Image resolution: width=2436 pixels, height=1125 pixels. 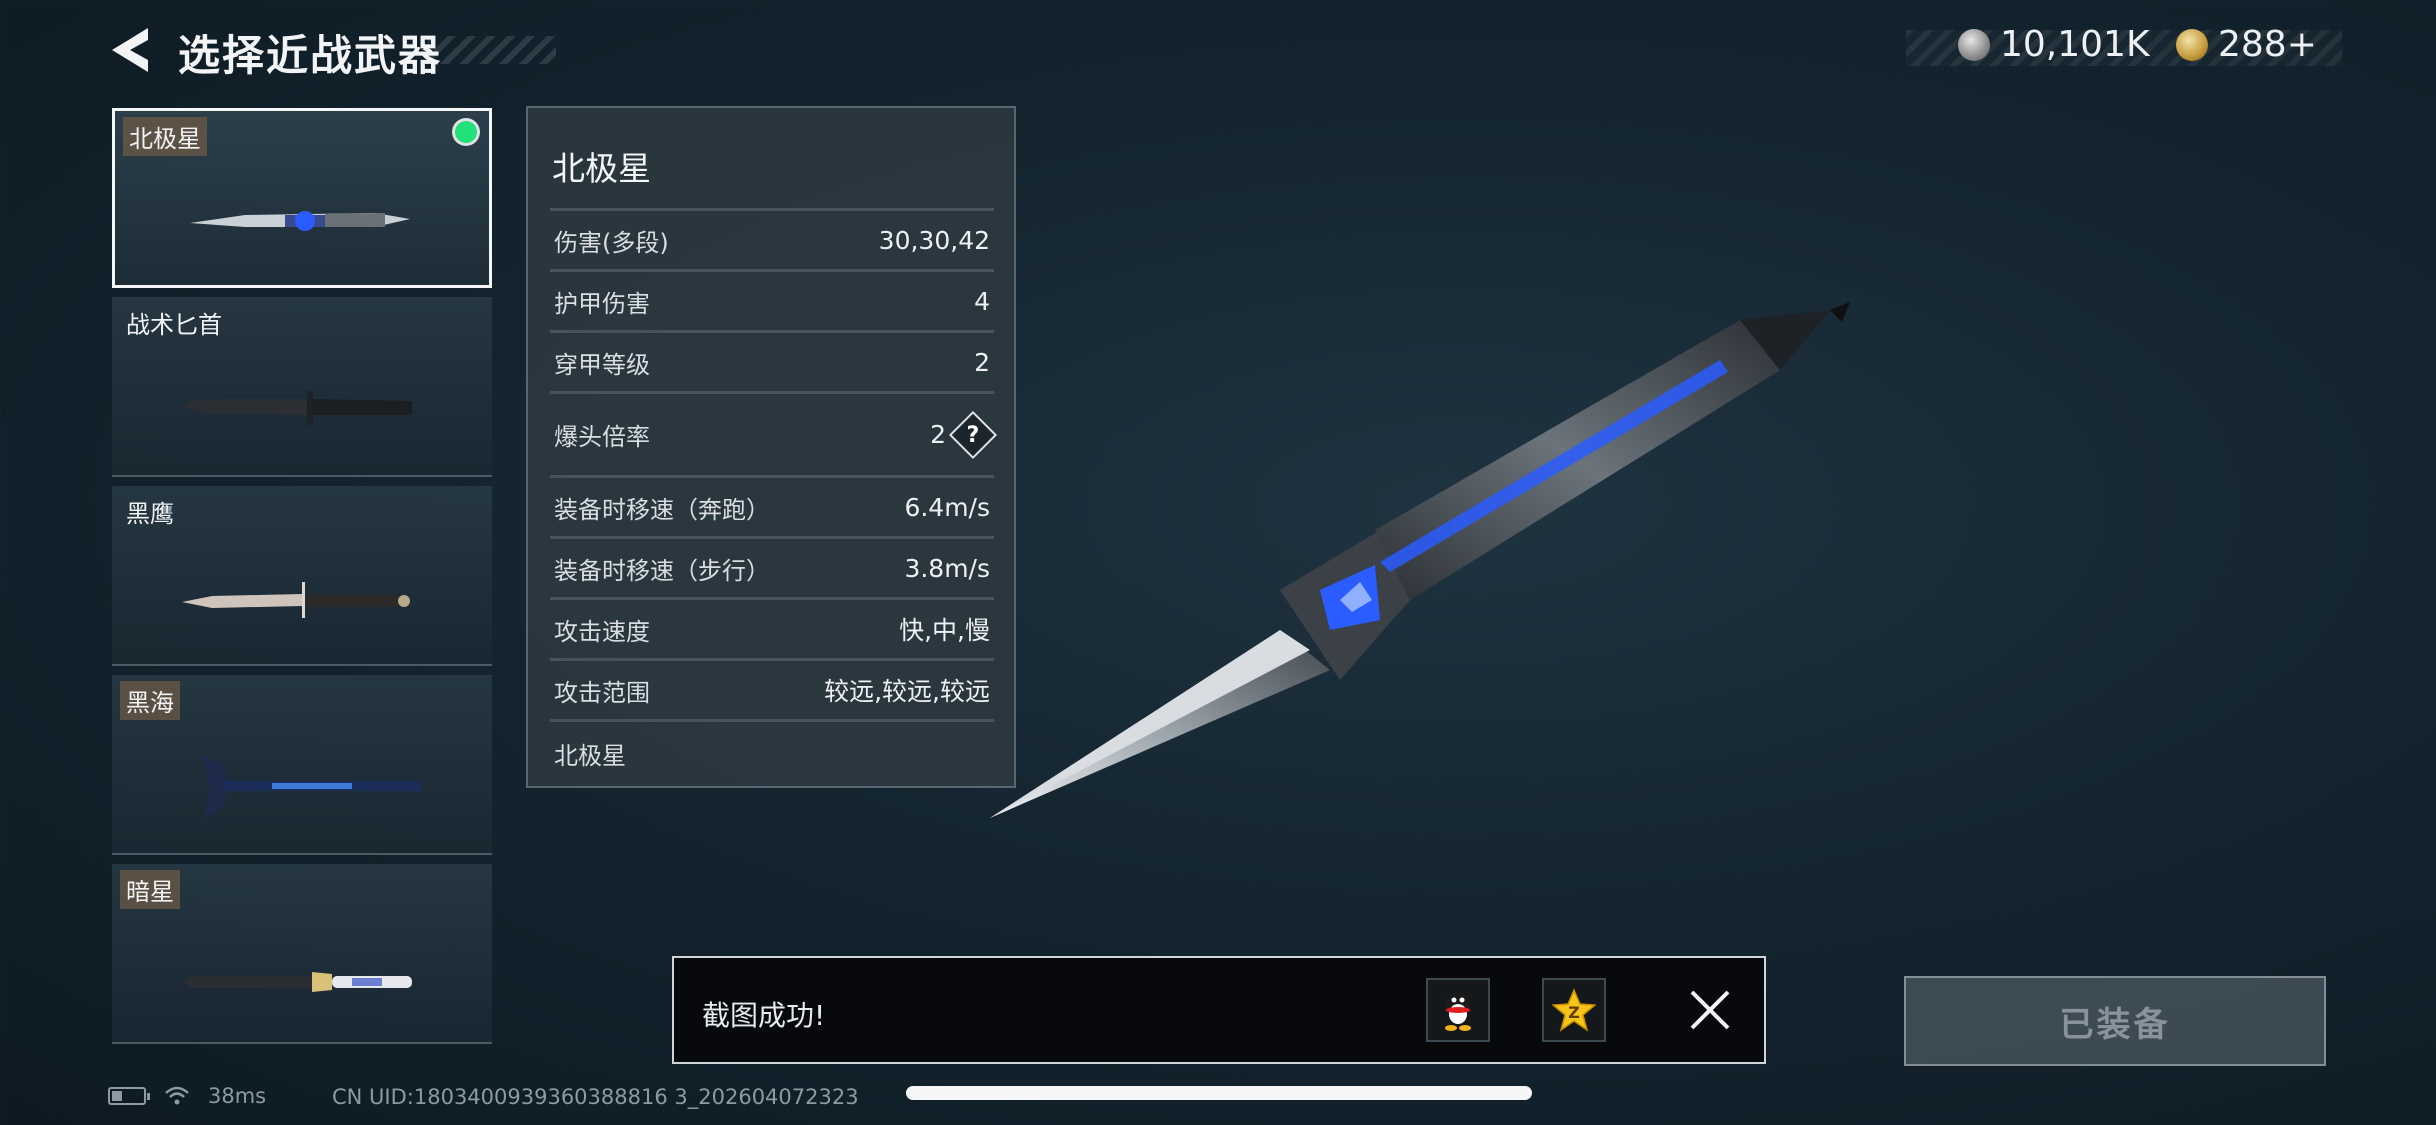 I want to click on page-title: 选择近战武器, so click(x=310, y=55).